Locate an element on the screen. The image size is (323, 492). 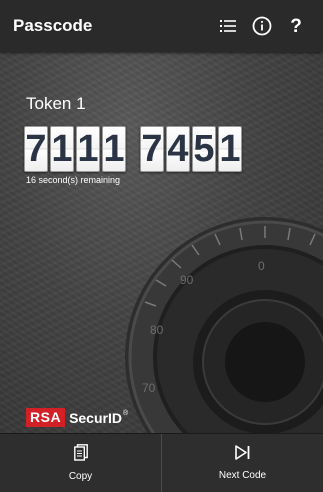
dial-mark-0: 0 is located at coordinates (261, 266).